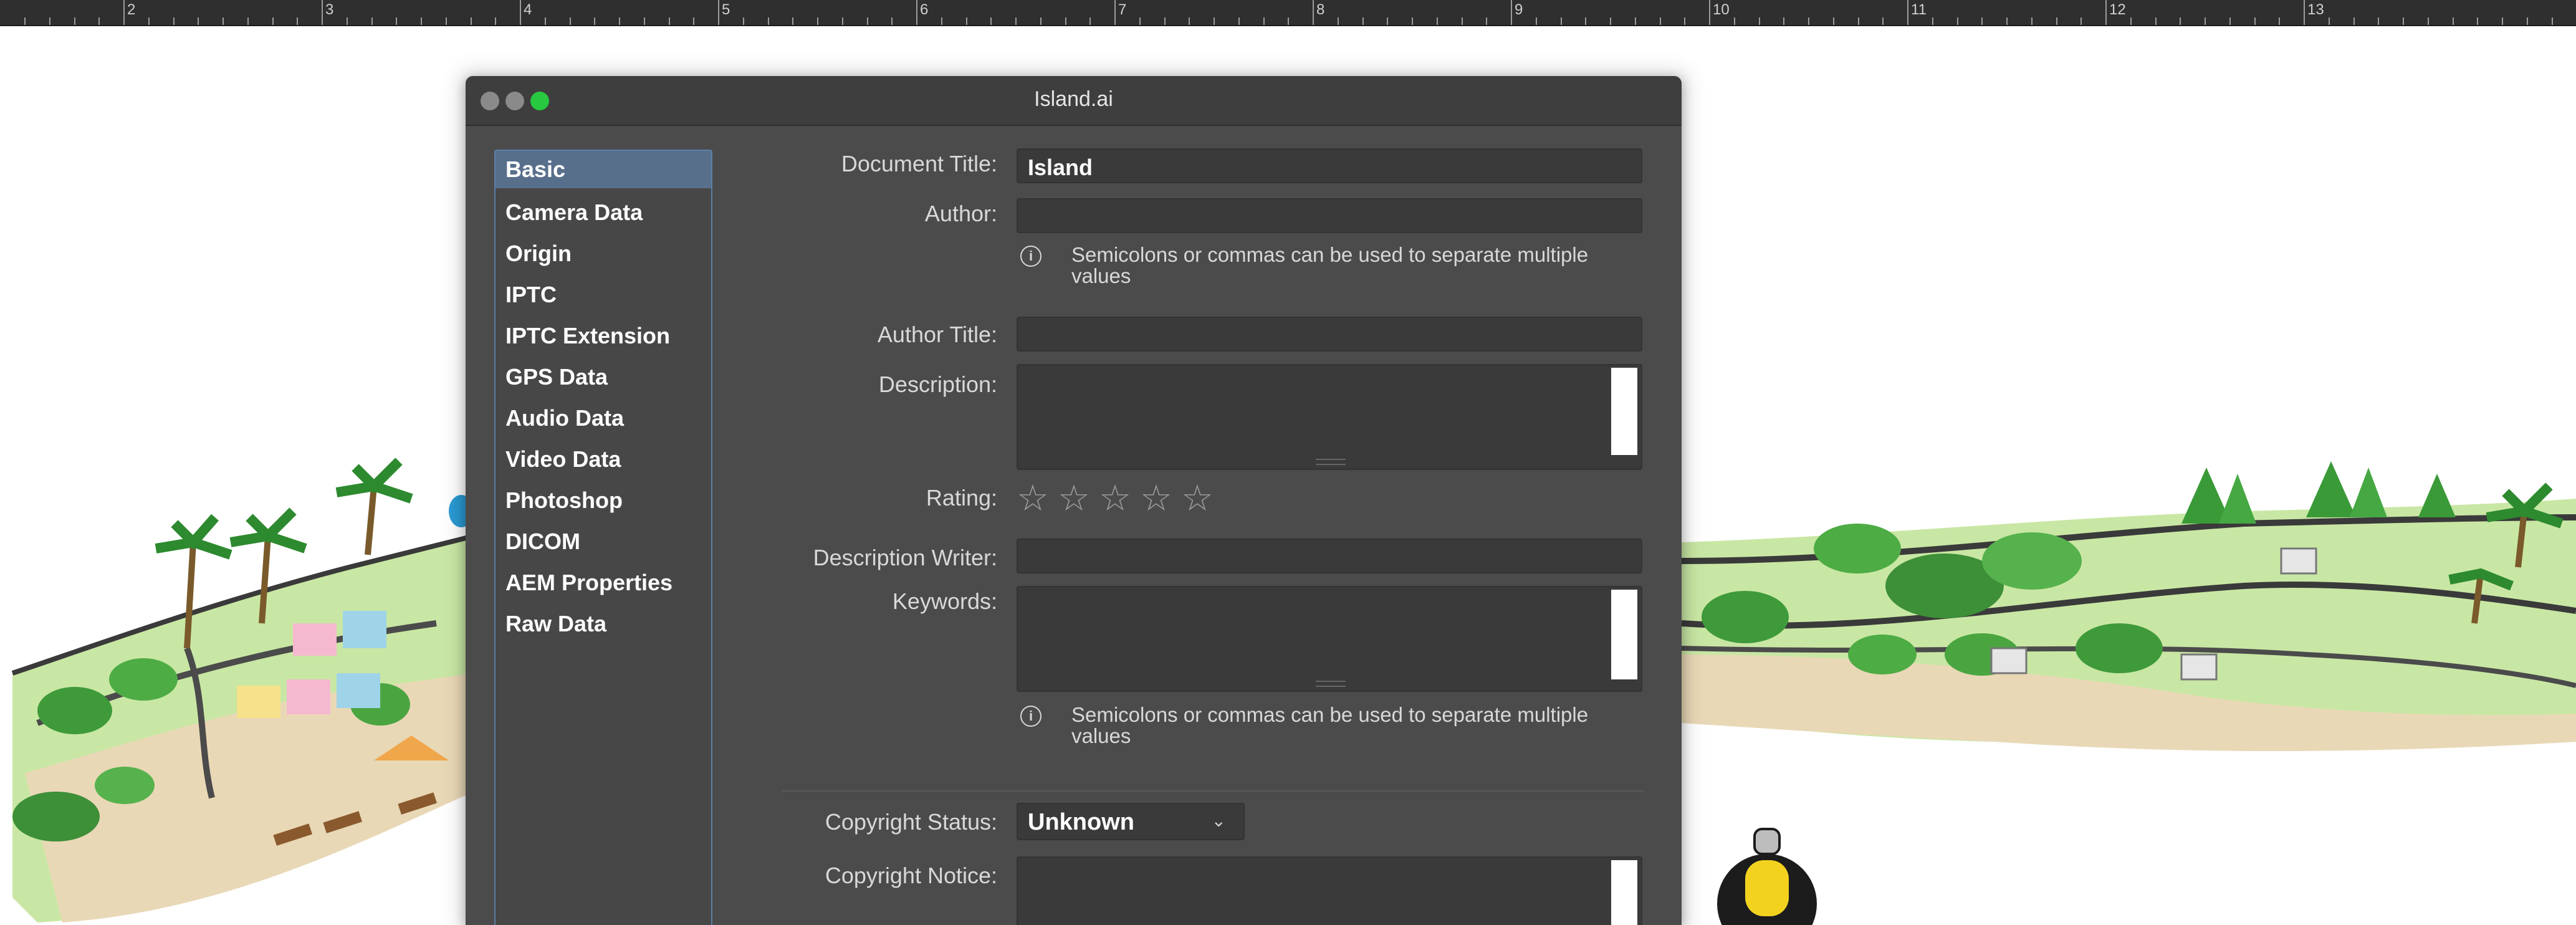  Describe the element at coordinates (1722, 9) in the screenshot. I see `ruler-number: 10` at that location.